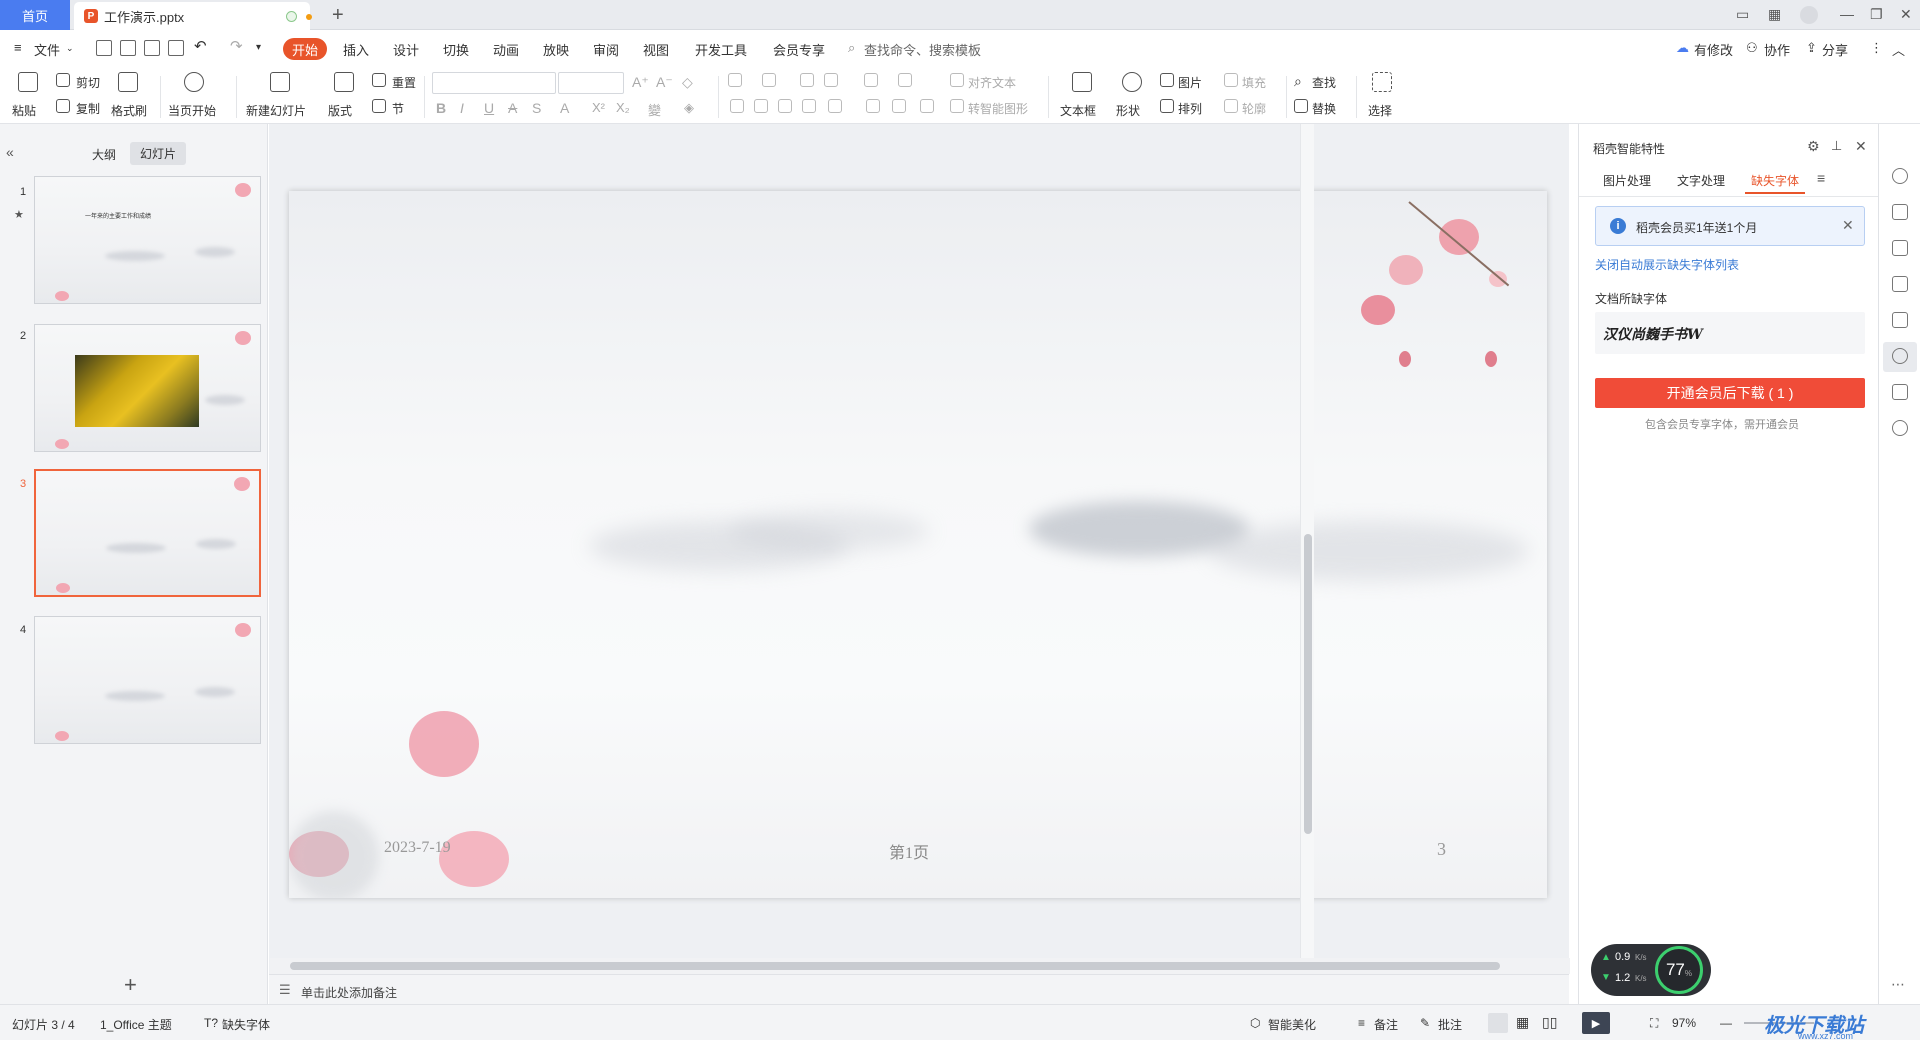 The width and height of the screenshot is (1920, 1041). I want to click on outline-button: 轮廓, so click(1254, 108).